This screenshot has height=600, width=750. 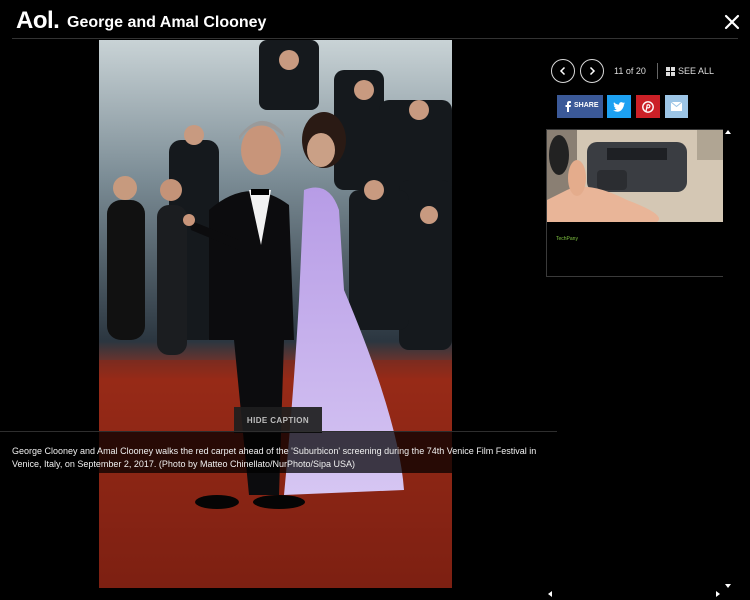 What do you see at coordinates (727, 363) in the screenshot?
I see `vertical-scrollbar` at bounding box center [727, 363].